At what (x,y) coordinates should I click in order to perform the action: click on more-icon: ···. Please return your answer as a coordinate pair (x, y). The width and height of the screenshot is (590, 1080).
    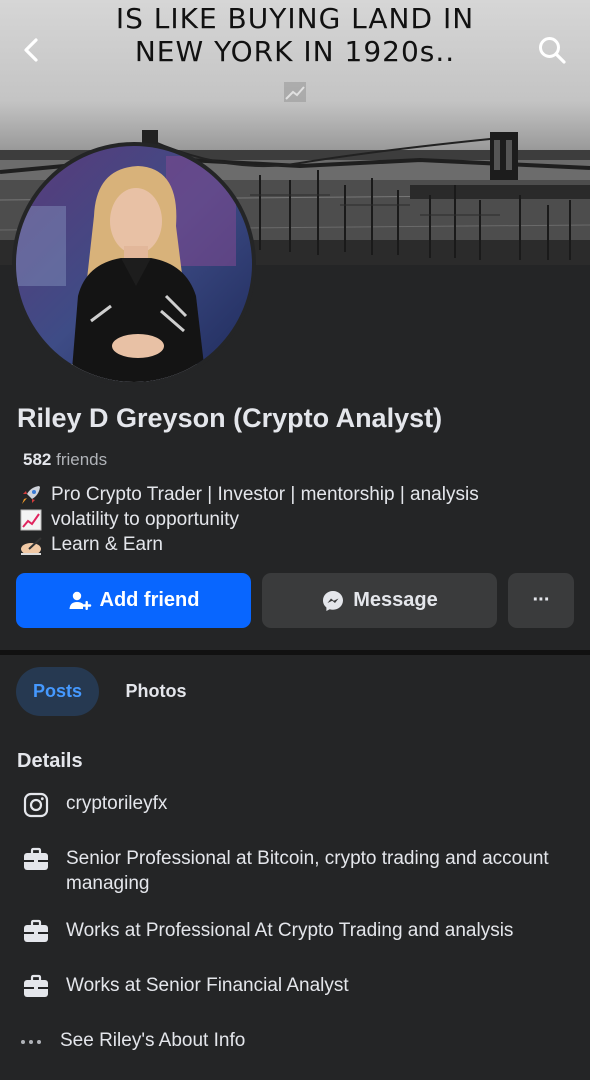
    Looking at the image, I should click on (541, 600).